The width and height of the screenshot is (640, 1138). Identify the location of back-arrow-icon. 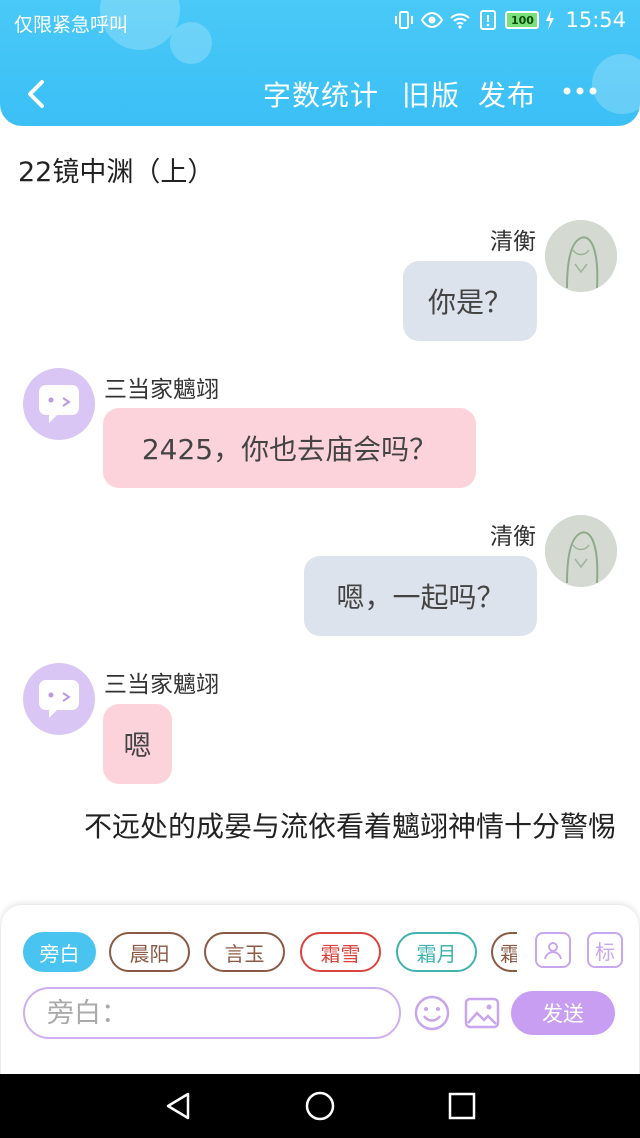
(38, 94).